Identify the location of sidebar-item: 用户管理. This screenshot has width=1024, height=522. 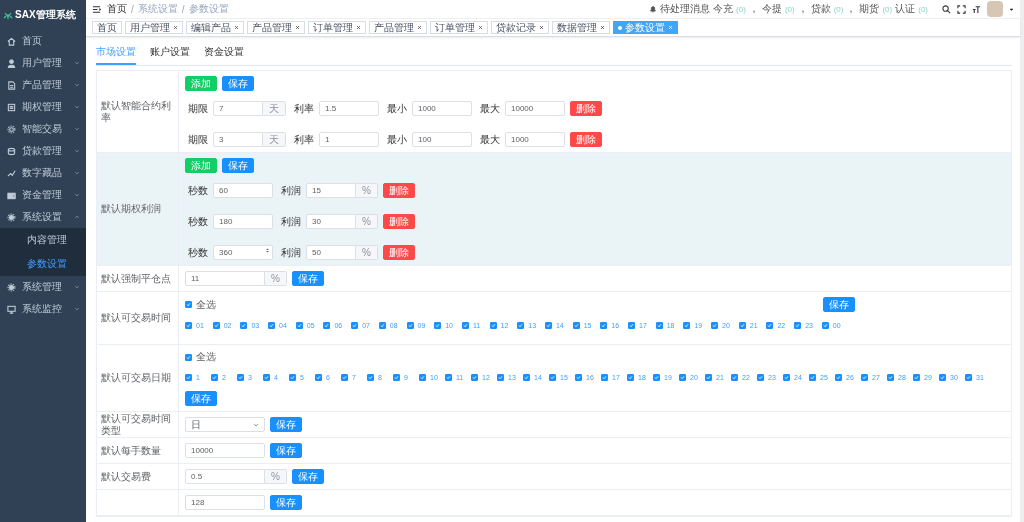
(43, 63).